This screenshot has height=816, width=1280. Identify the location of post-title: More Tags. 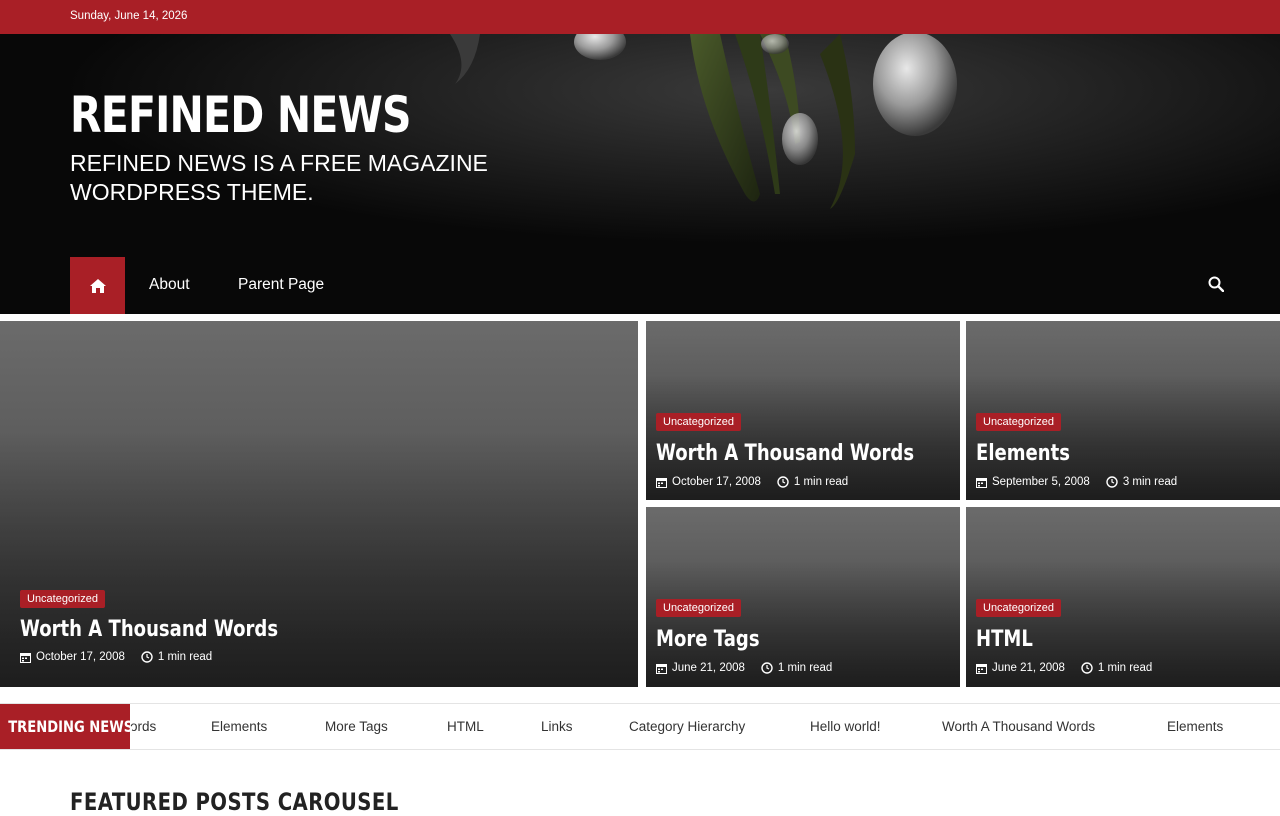
(708, 639).